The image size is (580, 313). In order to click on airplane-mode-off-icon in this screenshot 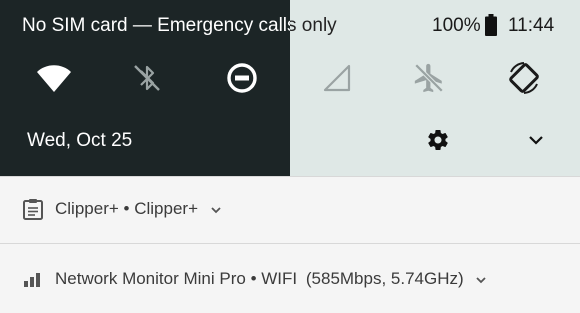, I will do `click(429, 78)`.